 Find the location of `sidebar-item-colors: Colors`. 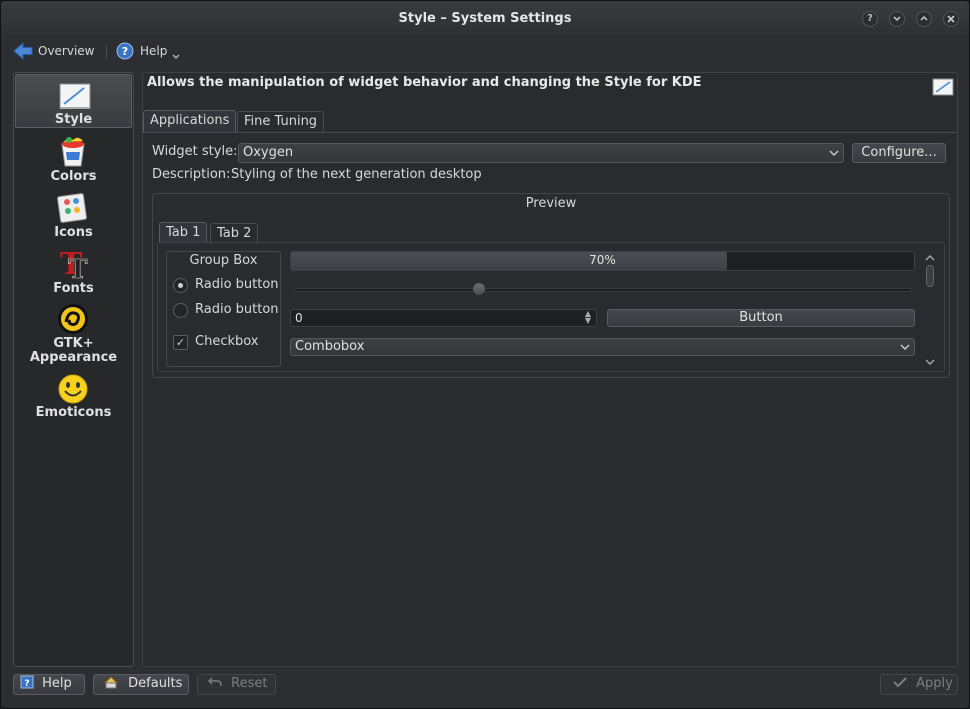

sidebar-item-colors: Colors is located at coordinates (73, 159).